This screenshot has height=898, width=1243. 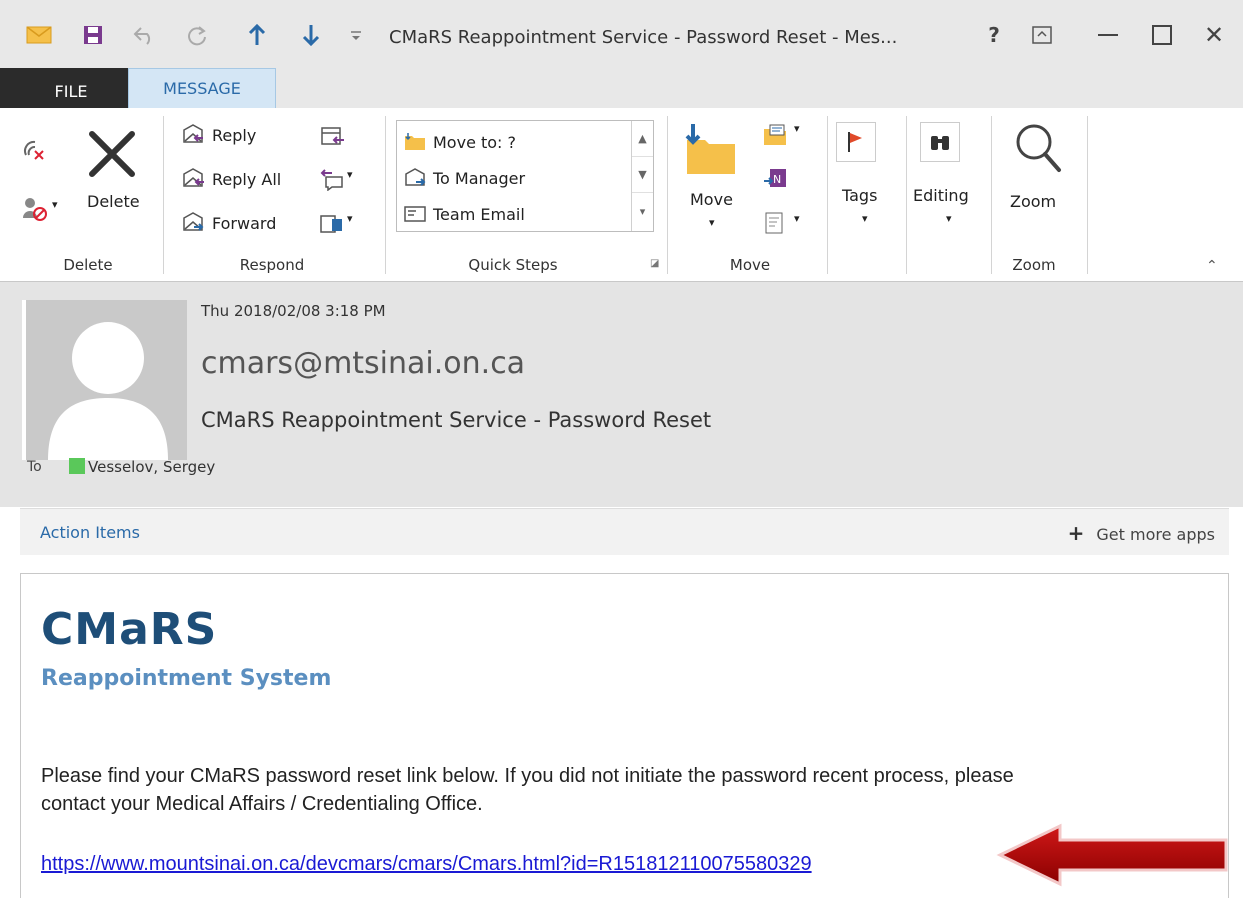 What do you see at coordinates (941, 195) in the screenshot?
I see `editing-button: Editing` at bounding box center [941, 195].